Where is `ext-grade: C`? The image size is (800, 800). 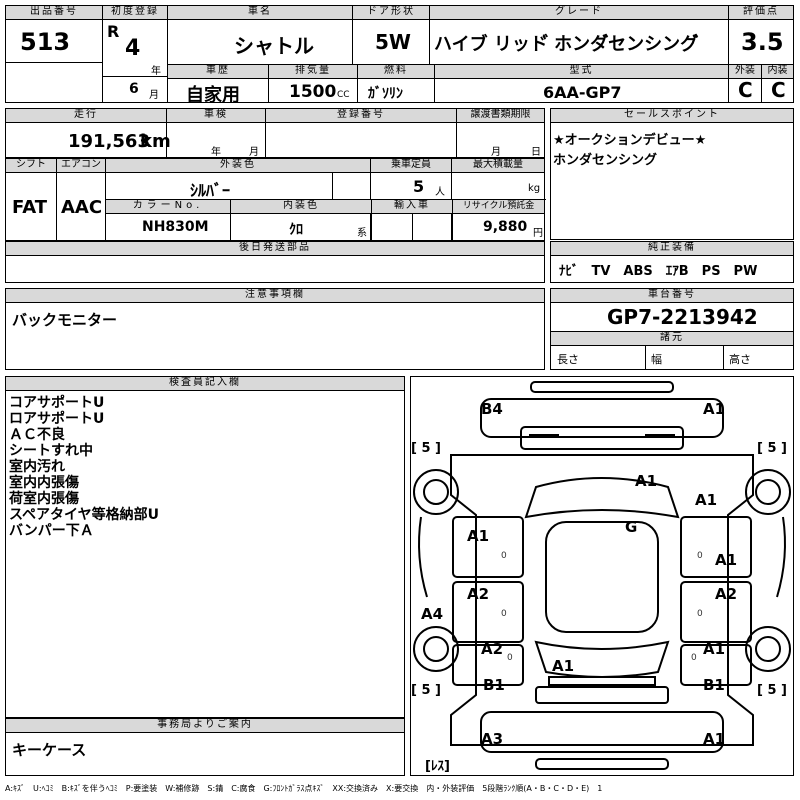 ext-grade: C is located at coordinates (745, 90).